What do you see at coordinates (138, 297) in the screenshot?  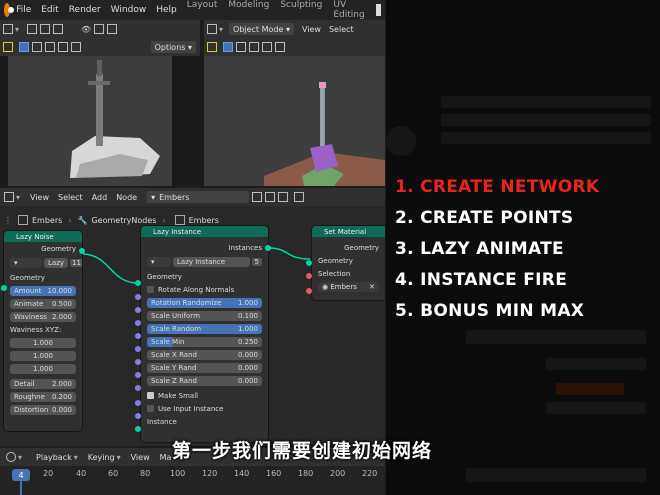 I see `rotate-normals-socket` at bounding box center [138, 297].